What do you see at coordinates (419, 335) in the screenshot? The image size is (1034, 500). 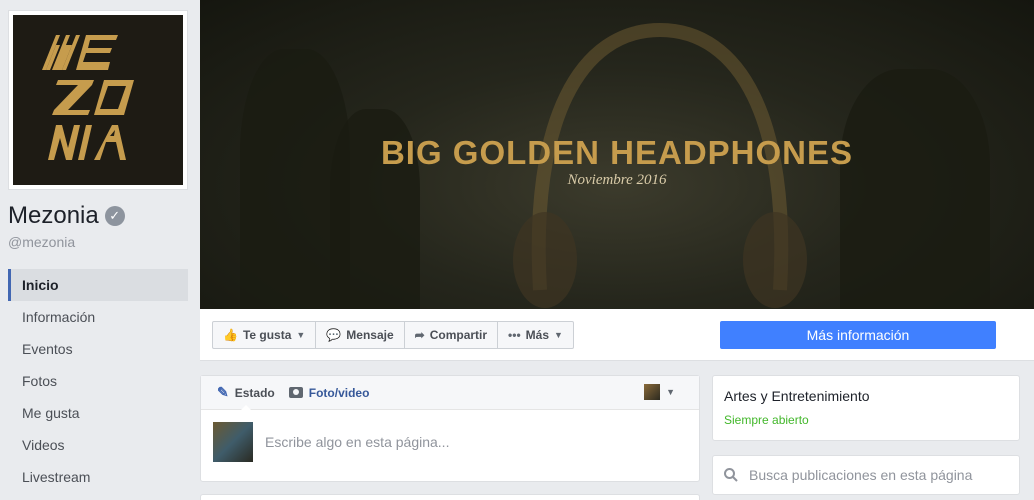 I see `share-arrow-icon: ➦` at bounding box center [419, 335].